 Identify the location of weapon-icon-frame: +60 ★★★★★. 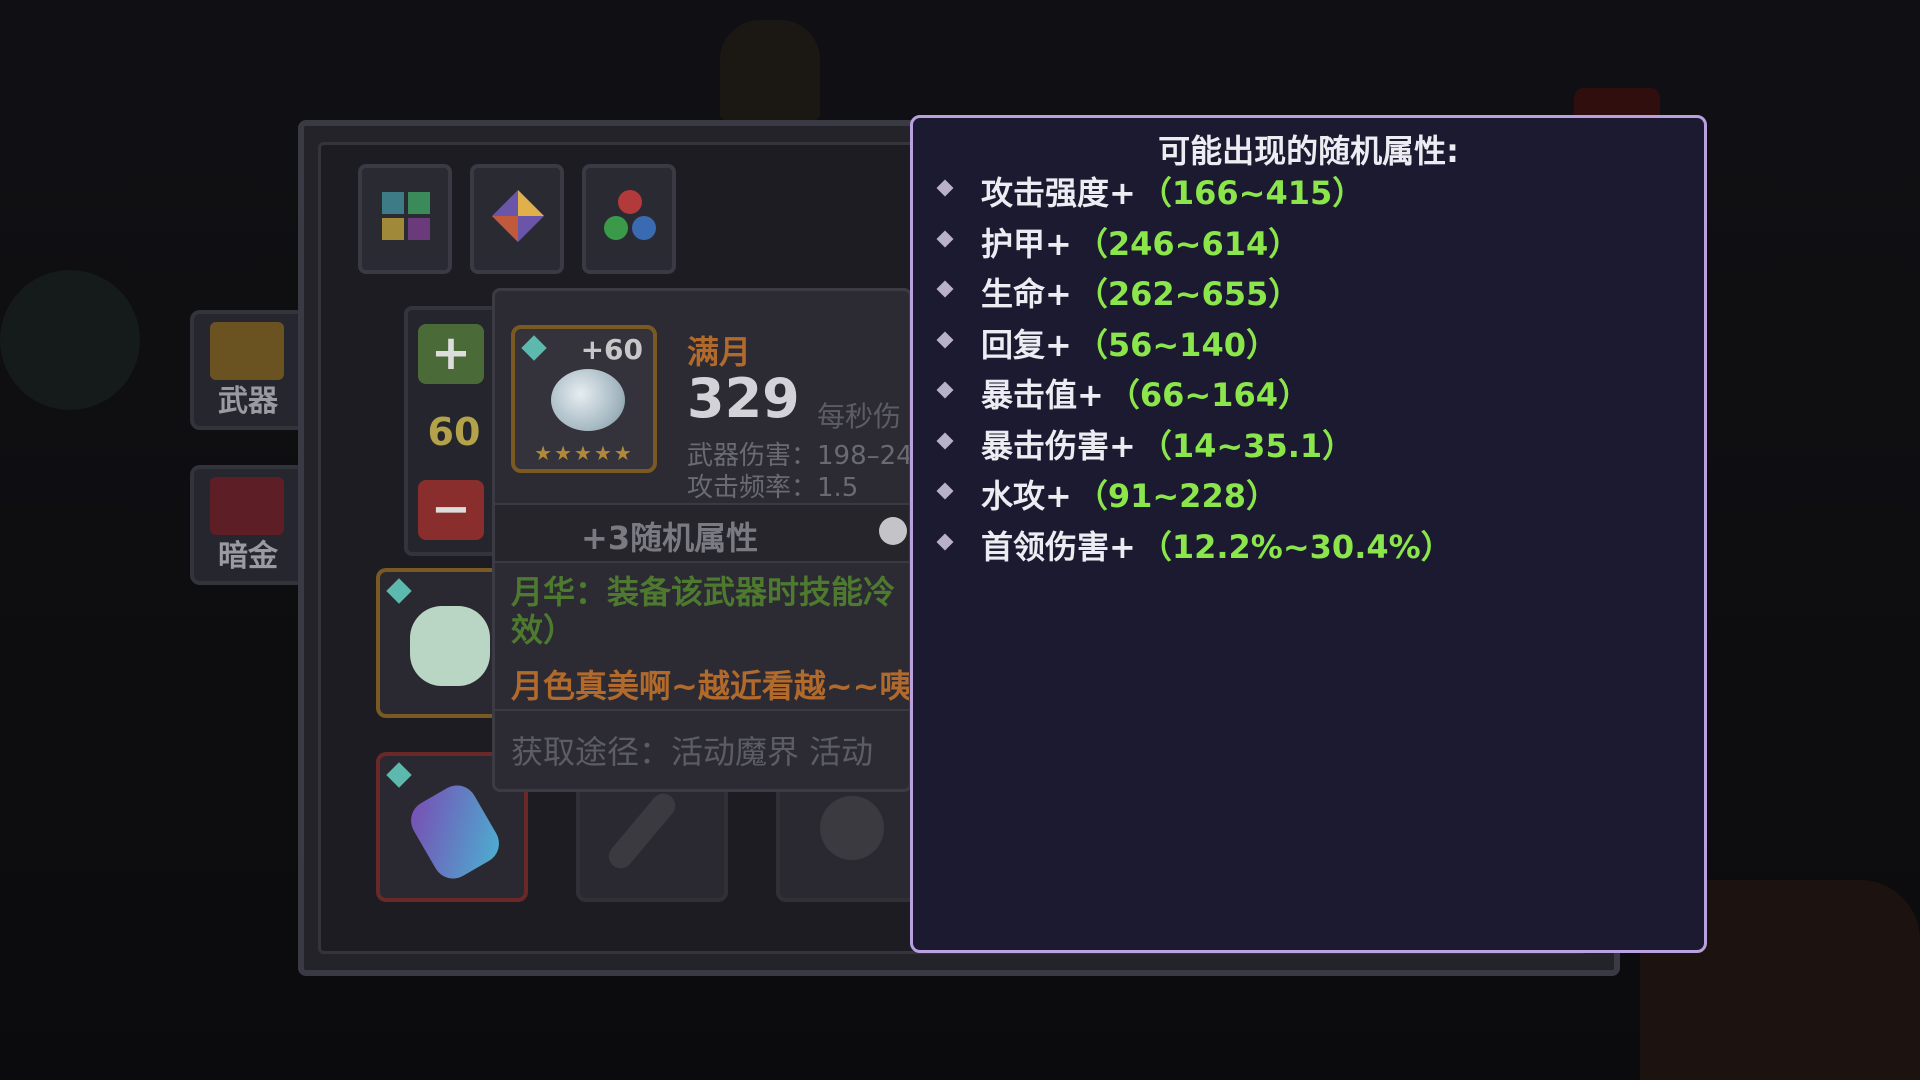
(584, 399).